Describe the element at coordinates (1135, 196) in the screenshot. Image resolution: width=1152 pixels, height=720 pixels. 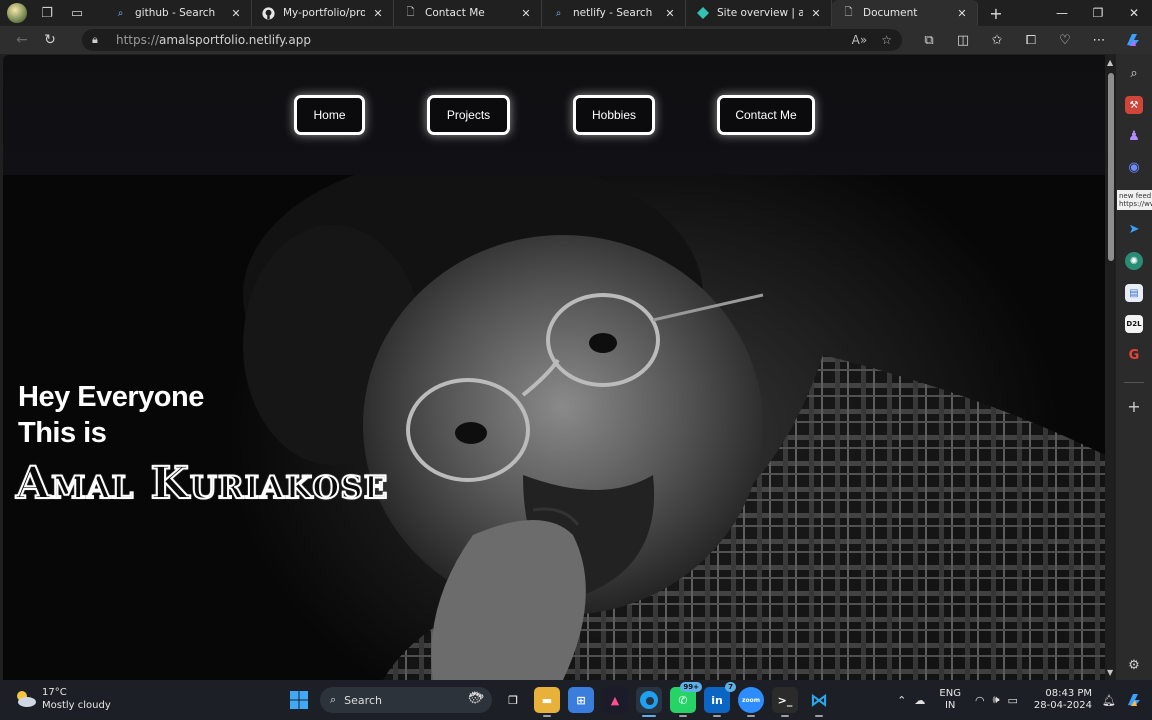
I see `tooltip-line: new feed` at that location.